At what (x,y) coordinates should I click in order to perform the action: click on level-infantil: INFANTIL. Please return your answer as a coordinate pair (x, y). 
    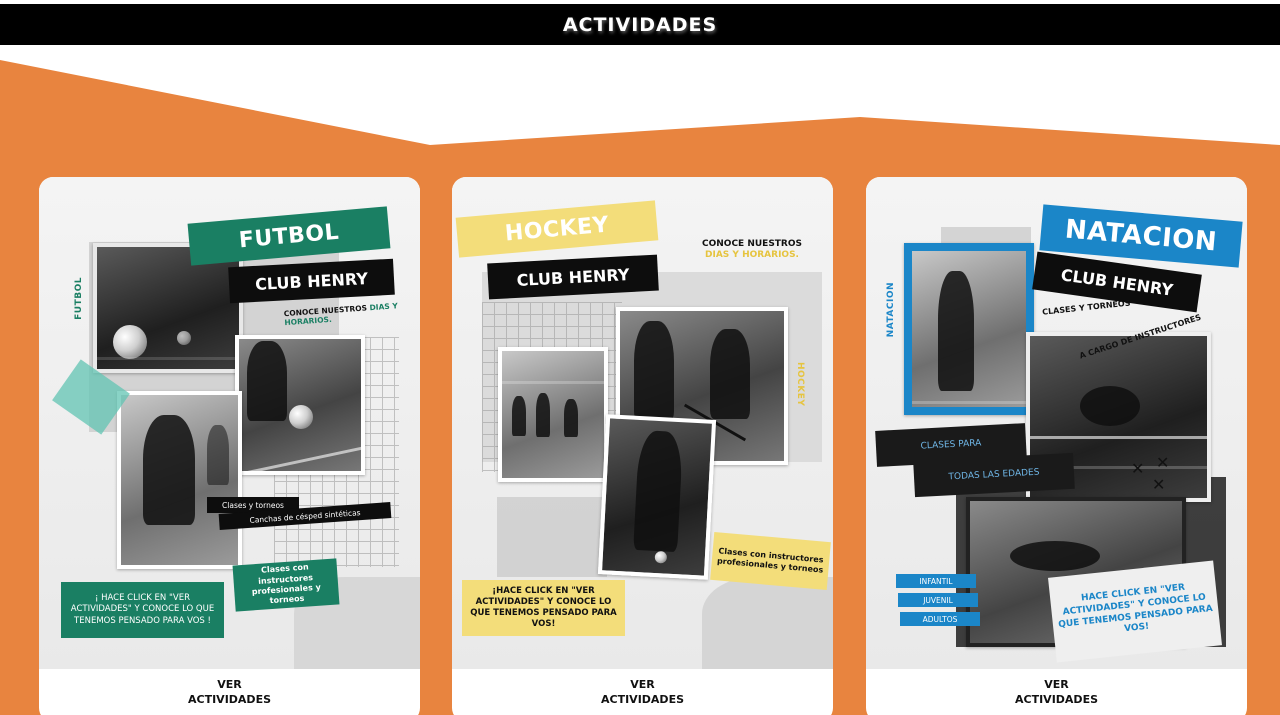
    Looking at the image, I should click on (936, 581).